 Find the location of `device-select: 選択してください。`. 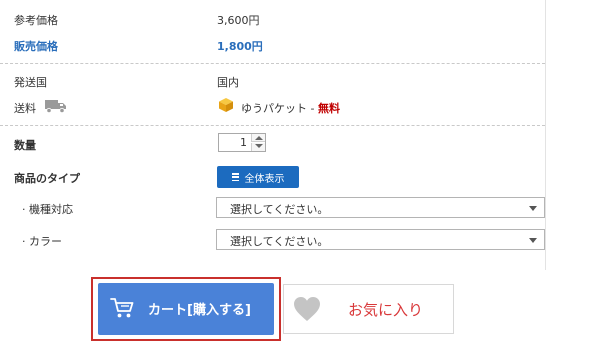

device-select: 選択してください。 is located at coordinates (380, 207).